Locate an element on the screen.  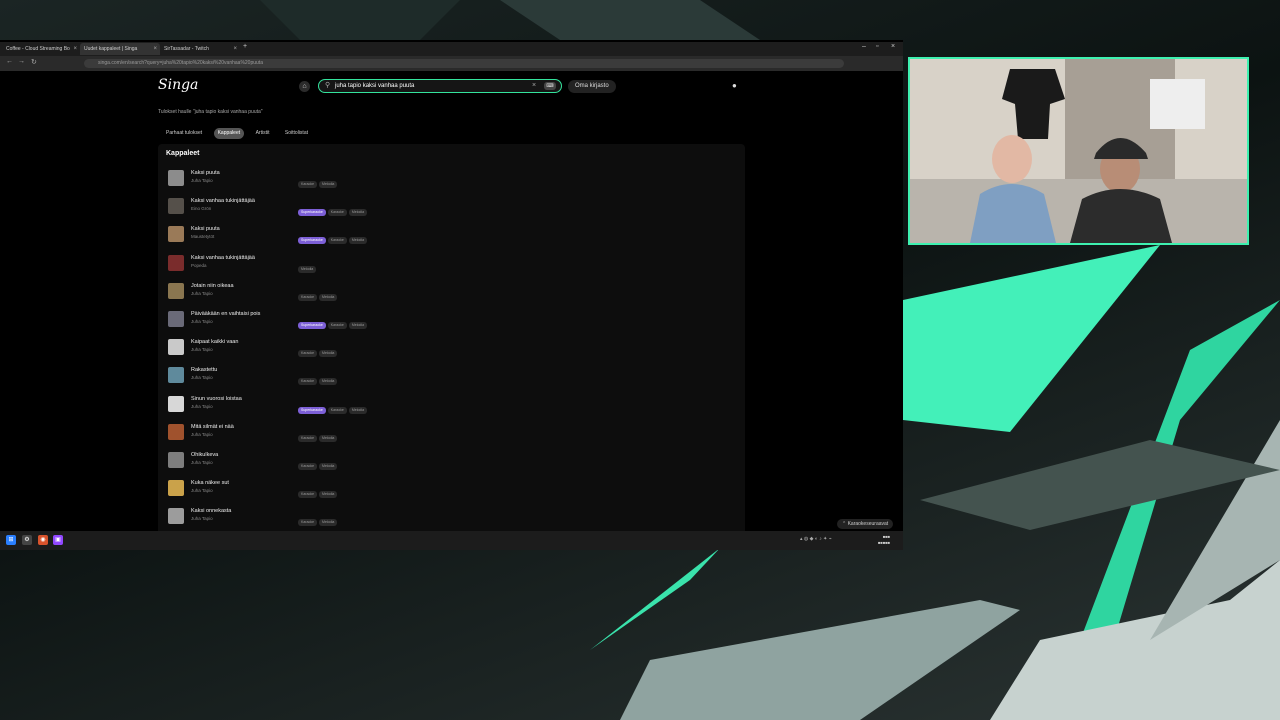
system-tray: ▴ ◍ ◆ ◐ ♪ ✦ ⌁ is located at coordinates (816, 539).